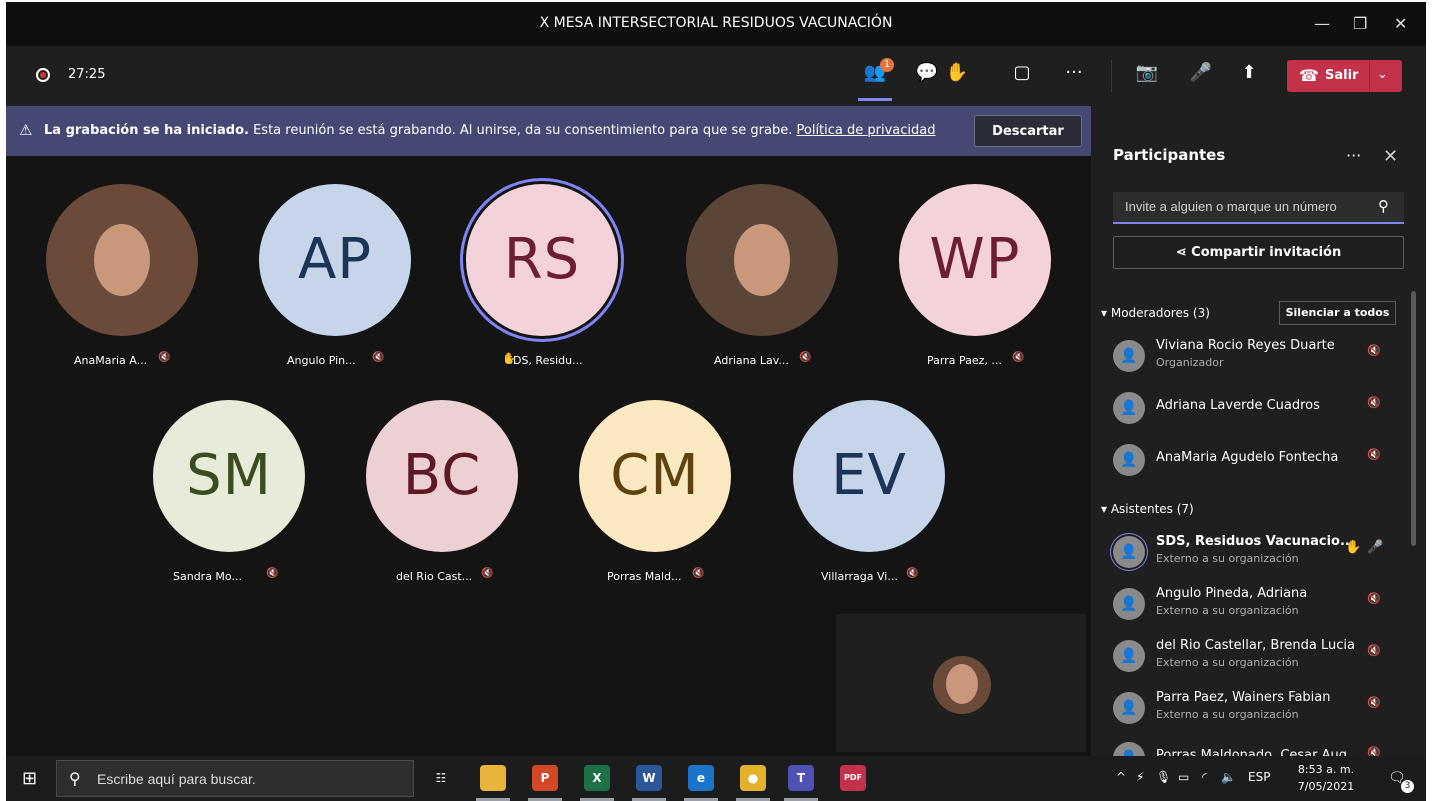 Image resolution: width=1432 pixels, height=801 pixels. What do you see at coordinates (1249, 72) in the screenshot?
I see `share-screen-icon: ⬆` at bounding box center [1249, 72].